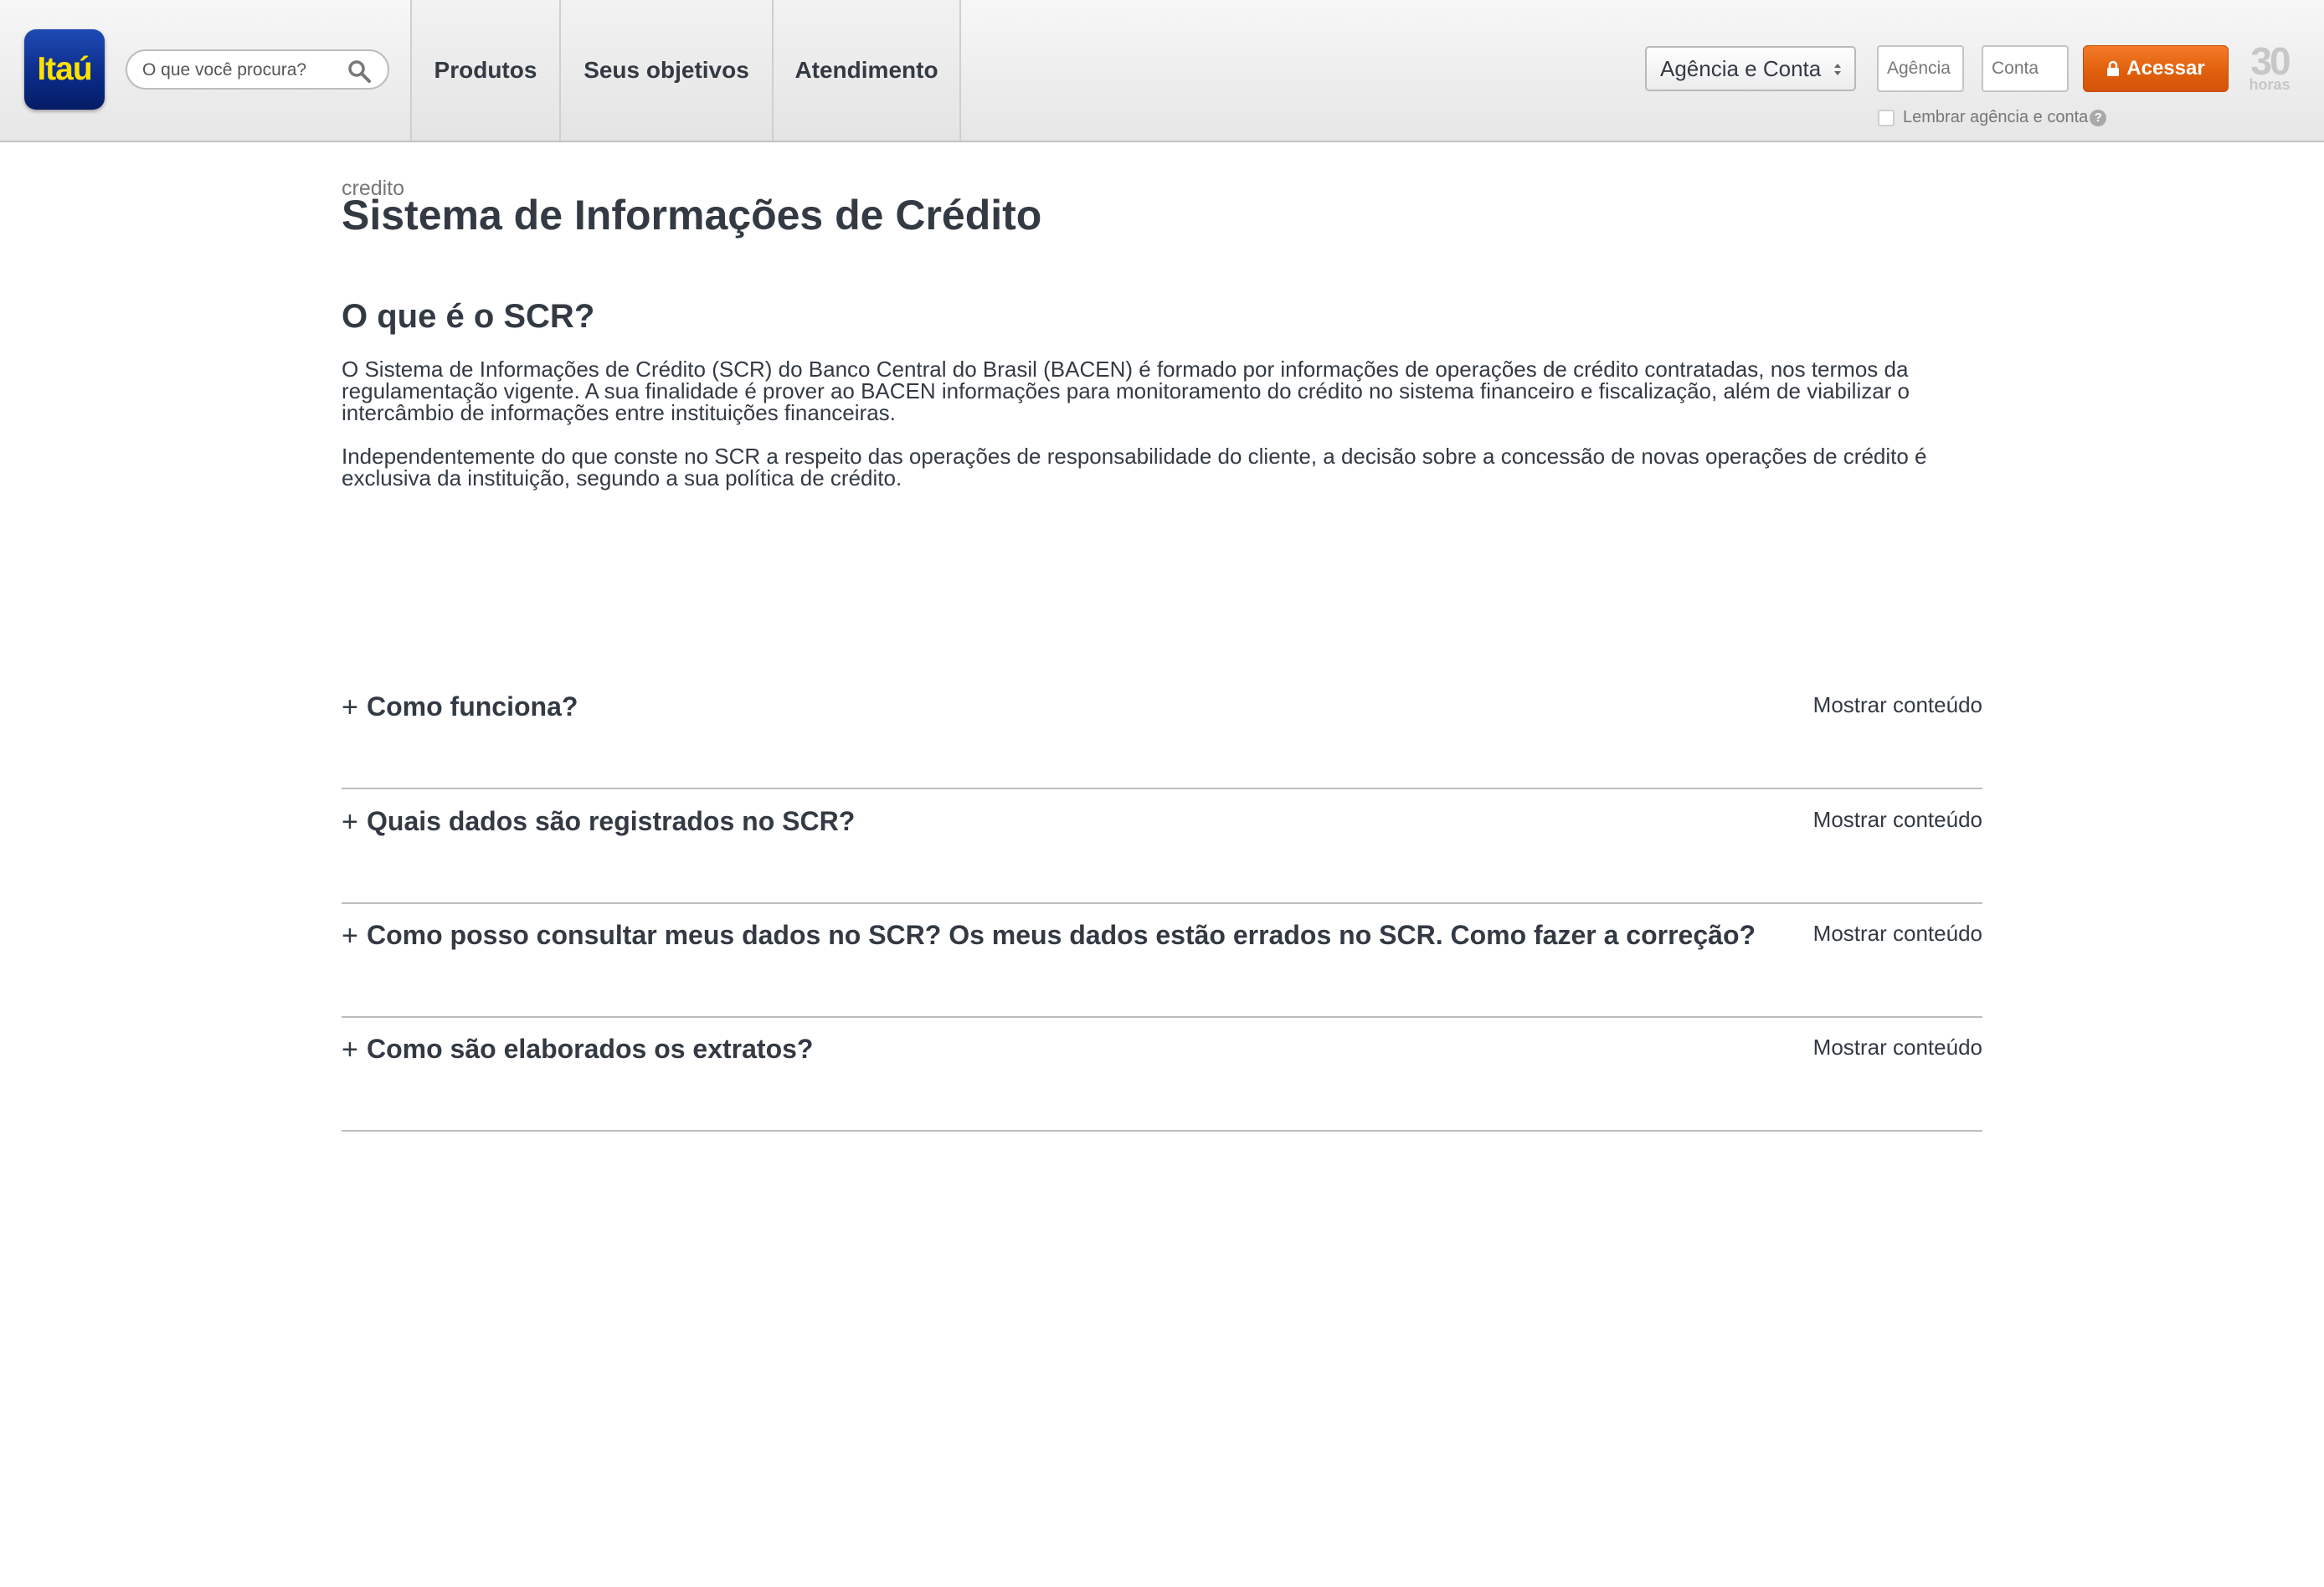 The height and width of the screenshot is (1587, 2324). I want to click on agencia-field, so click(1921, 68).